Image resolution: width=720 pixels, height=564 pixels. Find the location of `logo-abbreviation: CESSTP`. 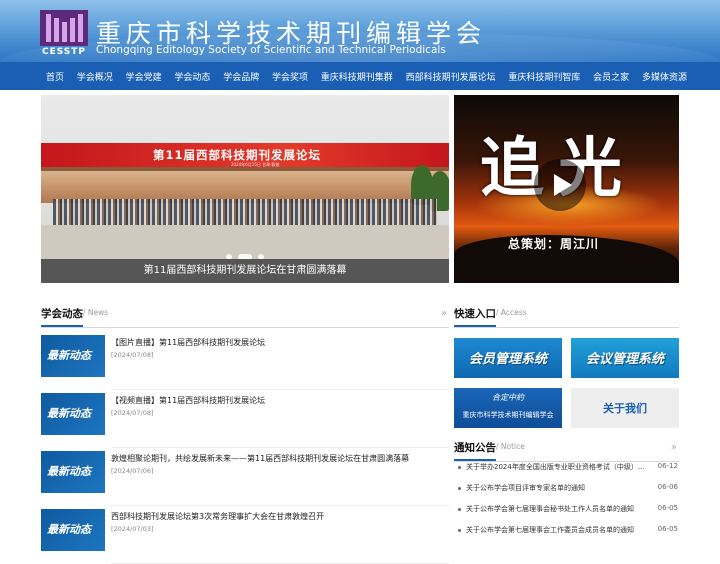

logo-abbreviation: CESSTP is located at coordinates (64, 52).